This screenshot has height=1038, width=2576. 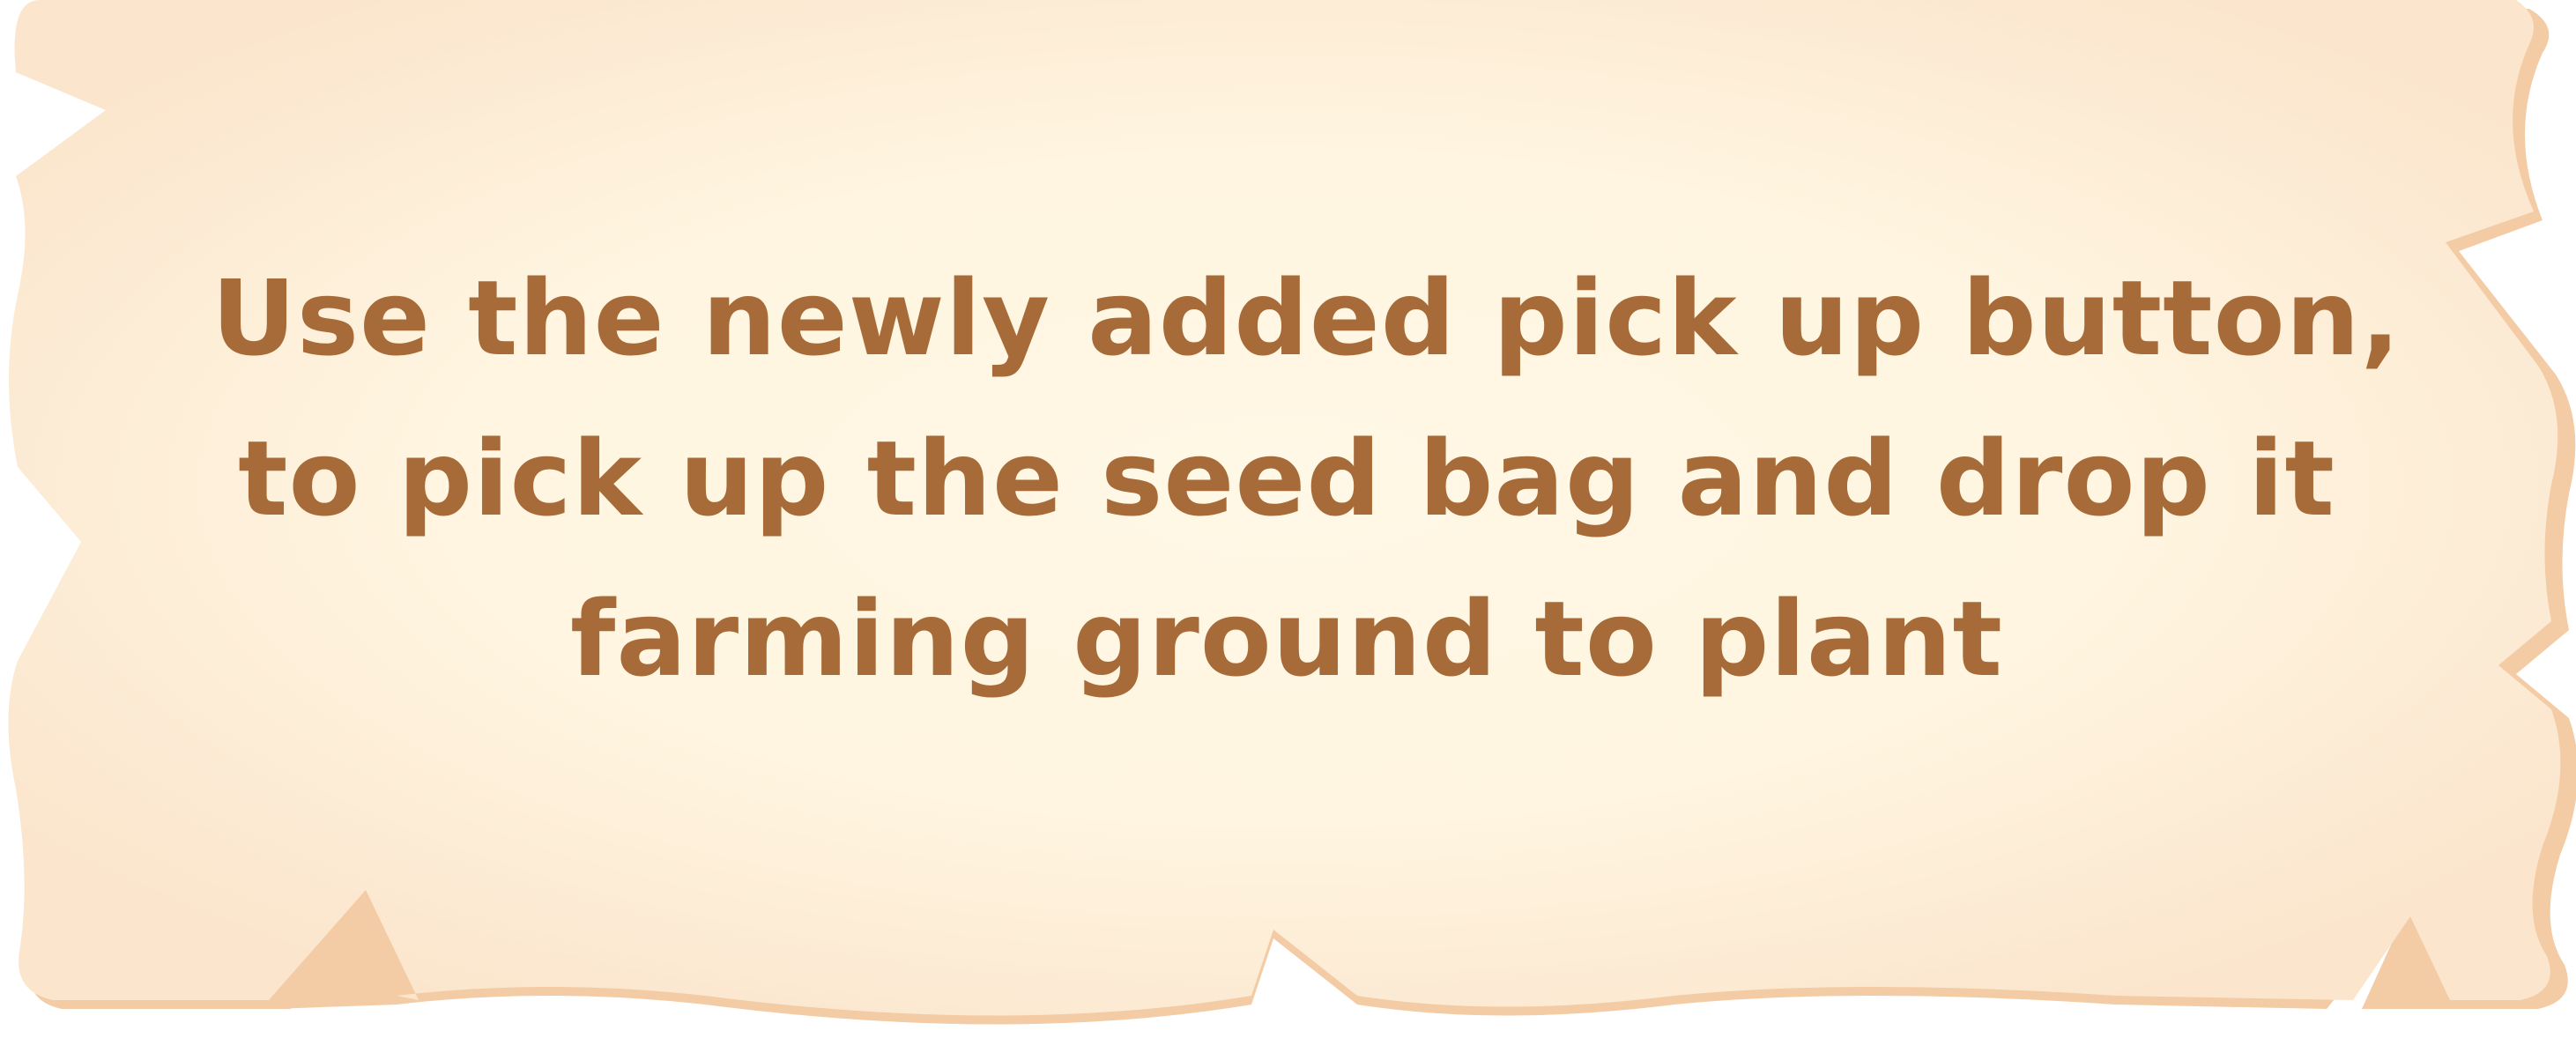 What do you see at coordinates (1286, 478) in the screenshot?
I see `tutorial-line-2: to pick up the seed bag and drop it` at bounding box center [1286, 478].